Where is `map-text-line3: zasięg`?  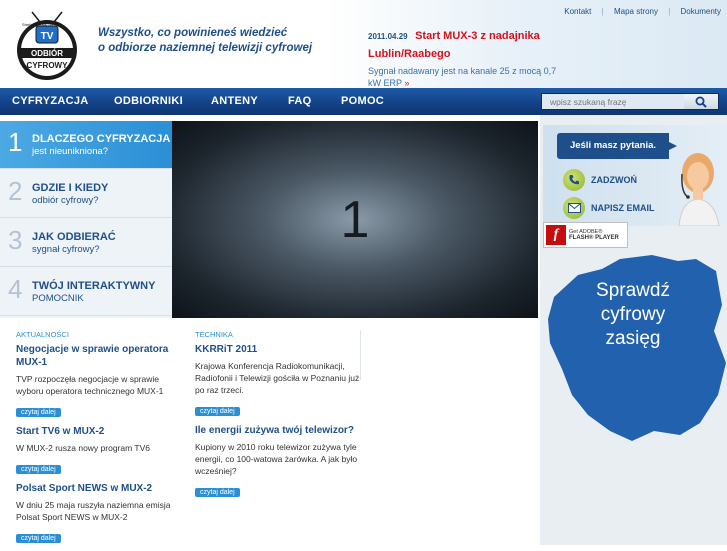
map-text-line3: zasięg is located at coordinates (633, 338).